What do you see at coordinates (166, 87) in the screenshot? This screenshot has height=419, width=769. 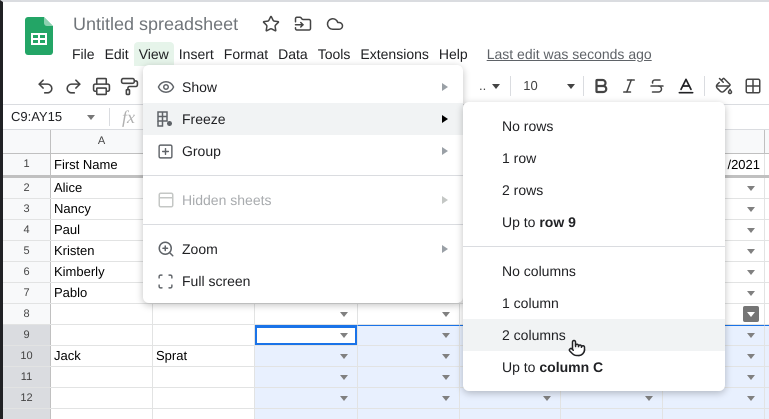 I see `eye-icon` at bounding box center [166, 87].